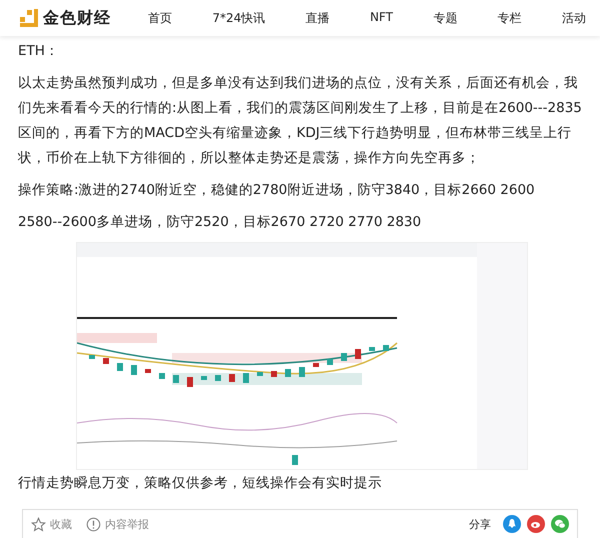  What do you see at coordinates (239, 18) in the screenshot?
I see `nav-link: 7*24快讯` at bounding box center [239, 18].